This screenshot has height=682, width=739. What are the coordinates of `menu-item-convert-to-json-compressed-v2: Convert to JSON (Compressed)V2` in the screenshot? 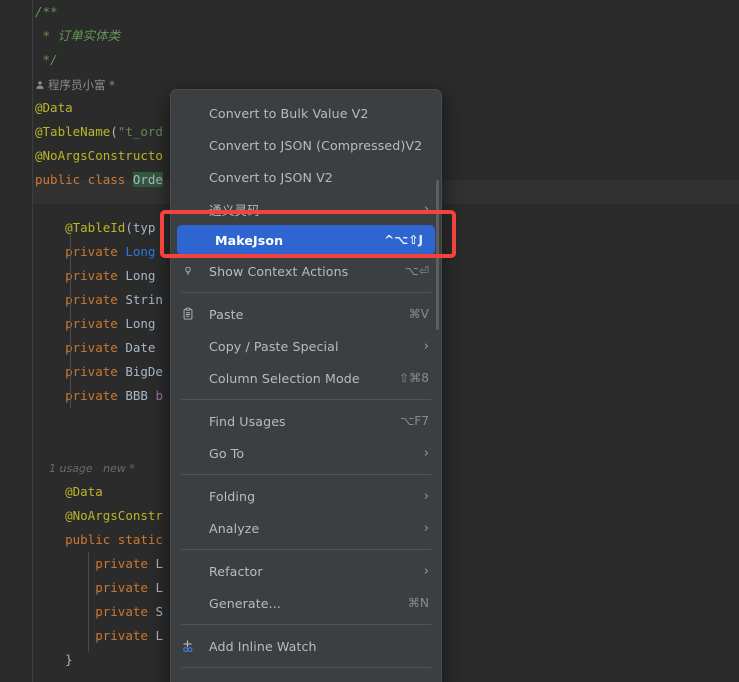 It's located at (306, 145).